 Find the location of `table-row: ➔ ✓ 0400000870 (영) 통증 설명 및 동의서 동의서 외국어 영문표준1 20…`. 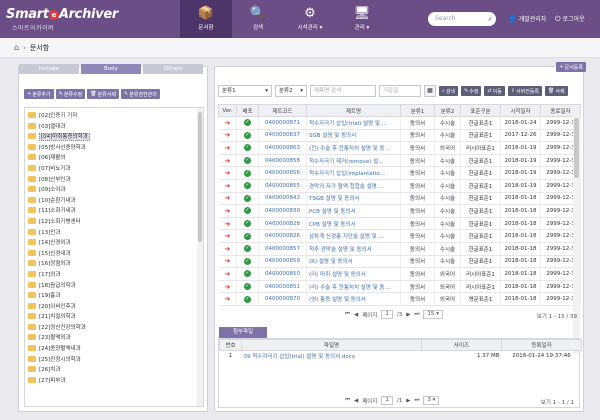

table-row: ➔ ✓ 0400000870 (영) 통증 설명 및 동의서 동의서 외국어 영문표준1 20… is located at coordinates (399, 299).